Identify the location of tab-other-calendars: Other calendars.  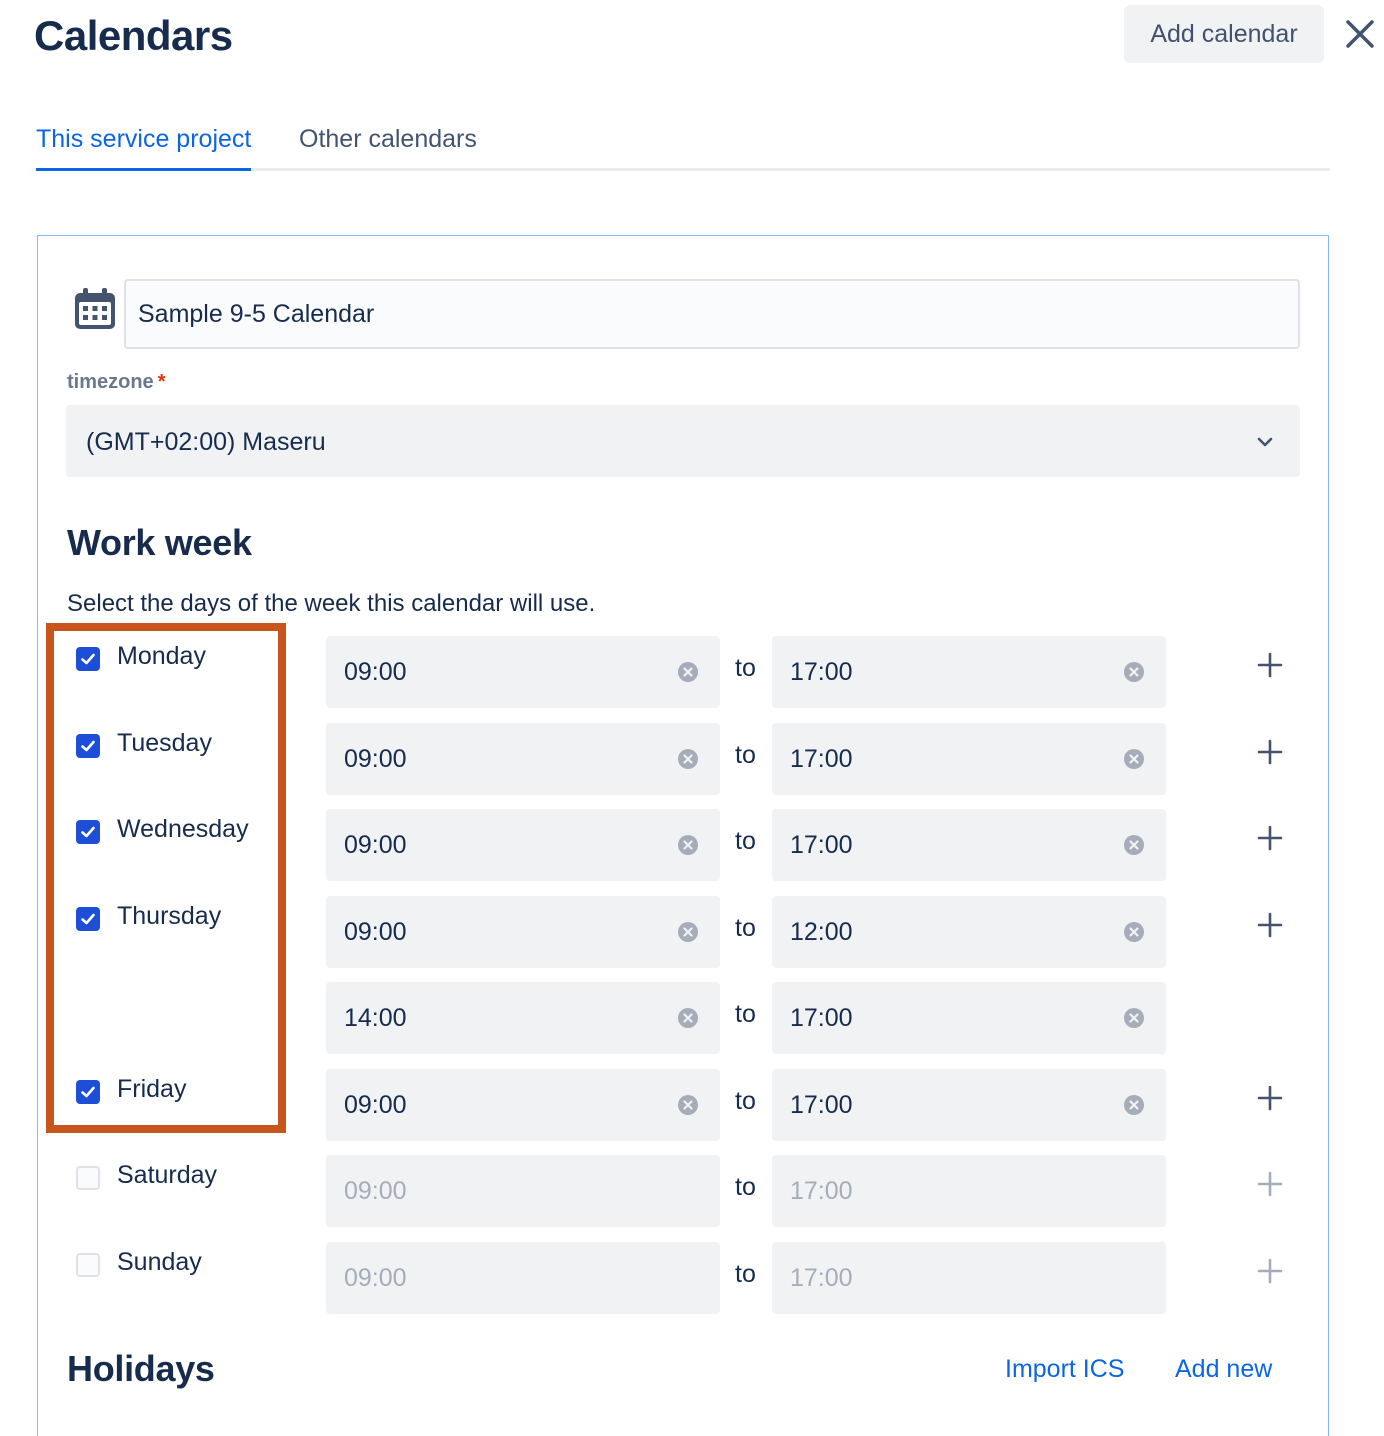
(388, 139).